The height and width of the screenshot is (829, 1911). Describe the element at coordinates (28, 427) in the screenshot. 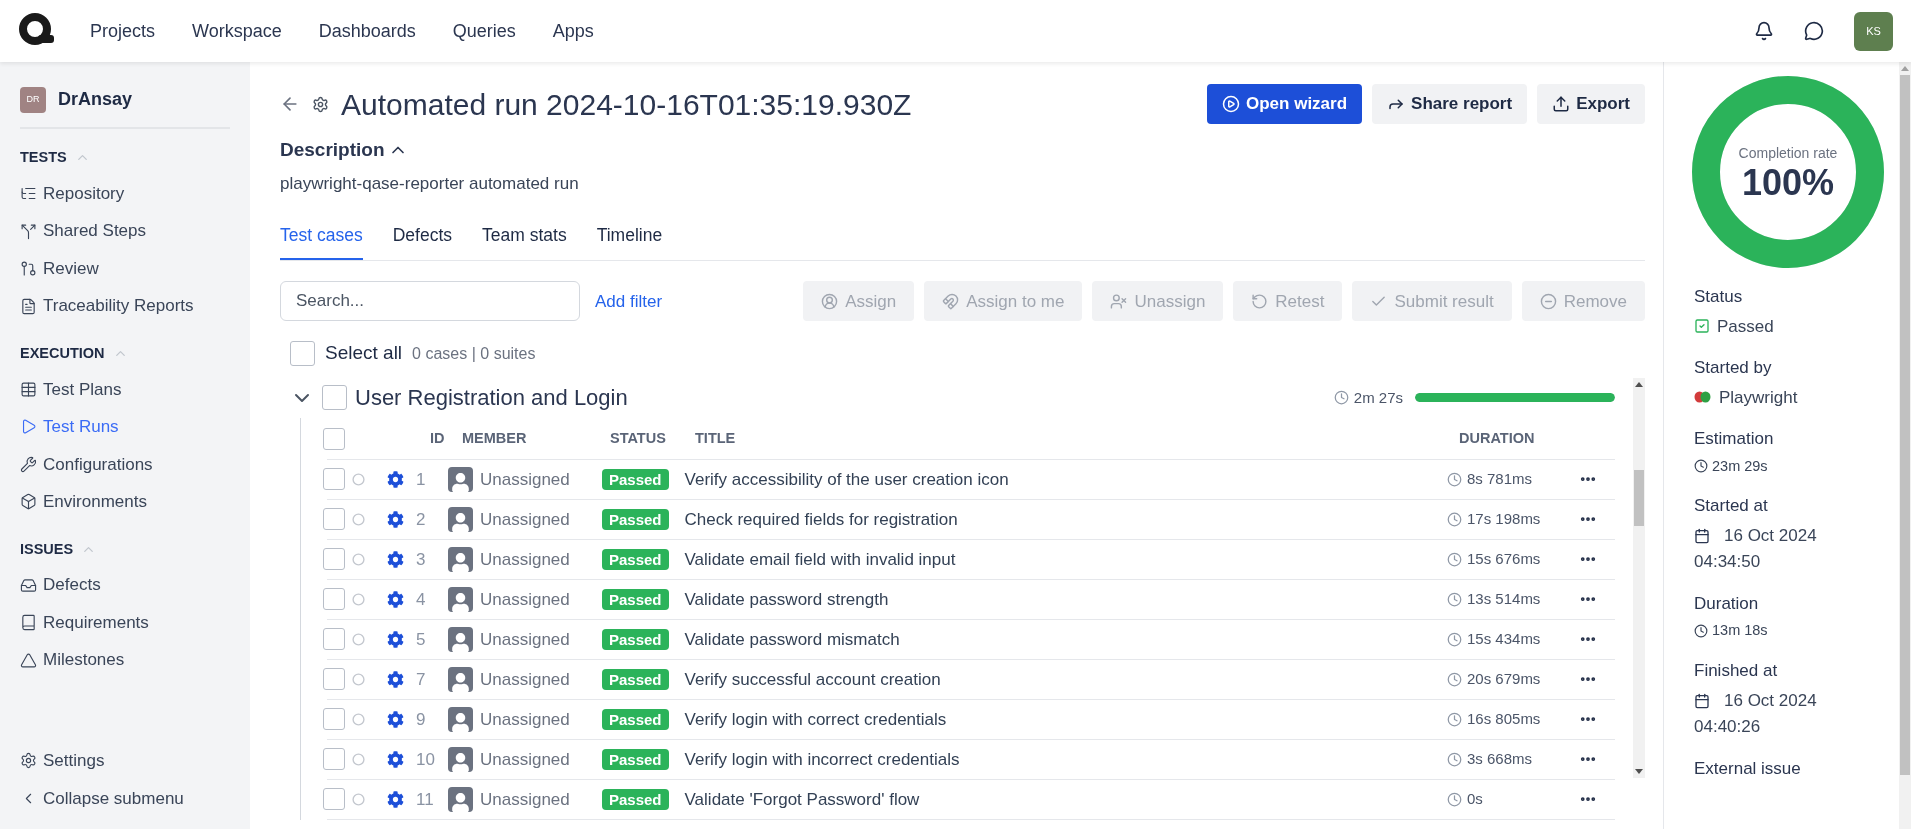

I see `play-icon` at that location.